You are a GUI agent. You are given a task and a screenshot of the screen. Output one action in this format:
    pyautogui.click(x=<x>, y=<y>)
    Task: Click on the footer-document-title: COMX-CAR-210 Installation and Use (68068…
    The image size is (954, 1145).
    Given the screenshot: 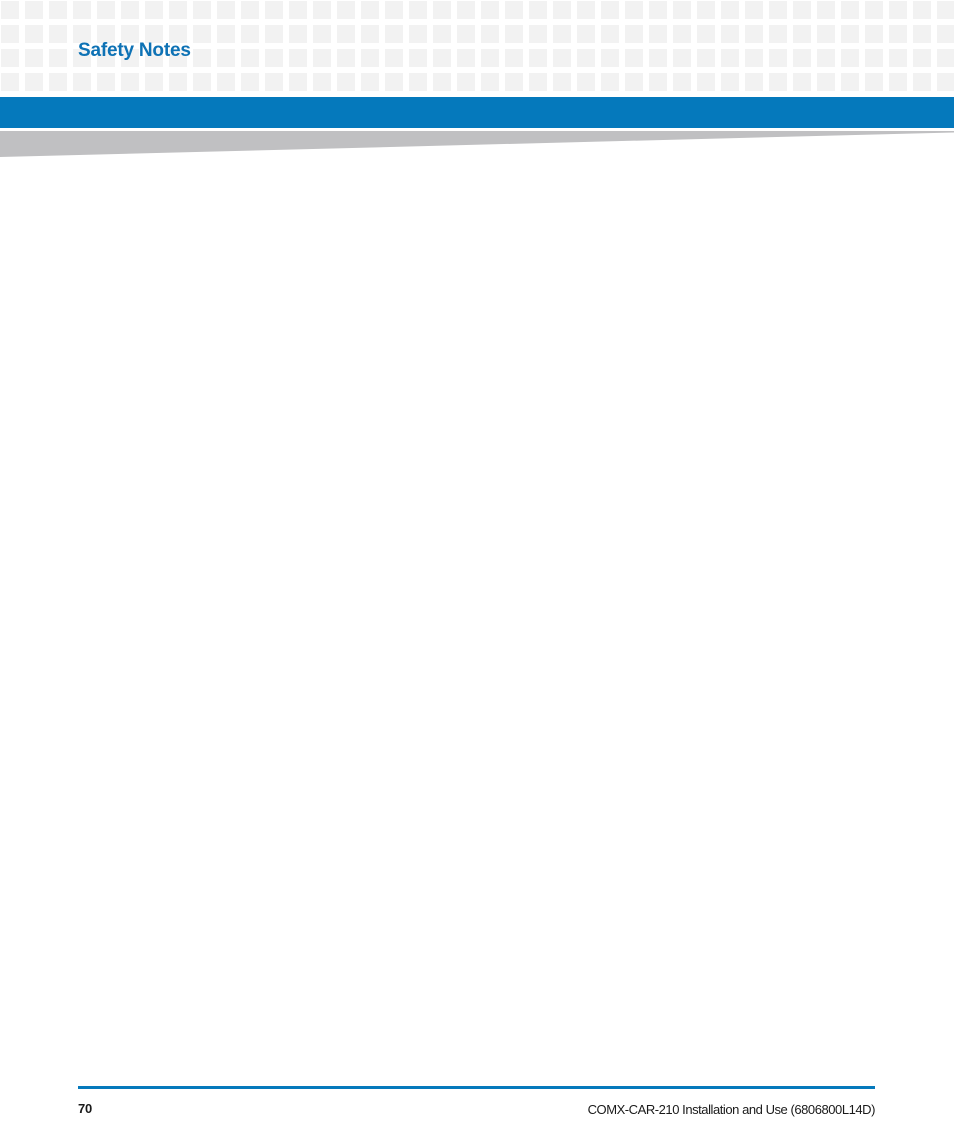 What is the action you would take?
    pyautogui.click(x=731, y=1109)
    